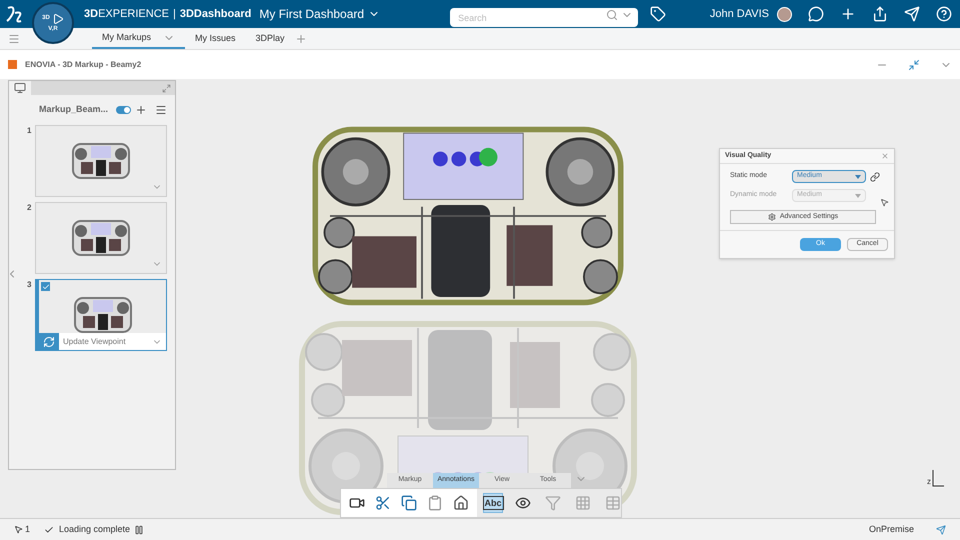 The height and width of the screenshot is (540, 960). What do you see at coordinates (216, 14) in the screenshot?
I see `app-title: 3DDashboard` at bounding box center [216, 14].